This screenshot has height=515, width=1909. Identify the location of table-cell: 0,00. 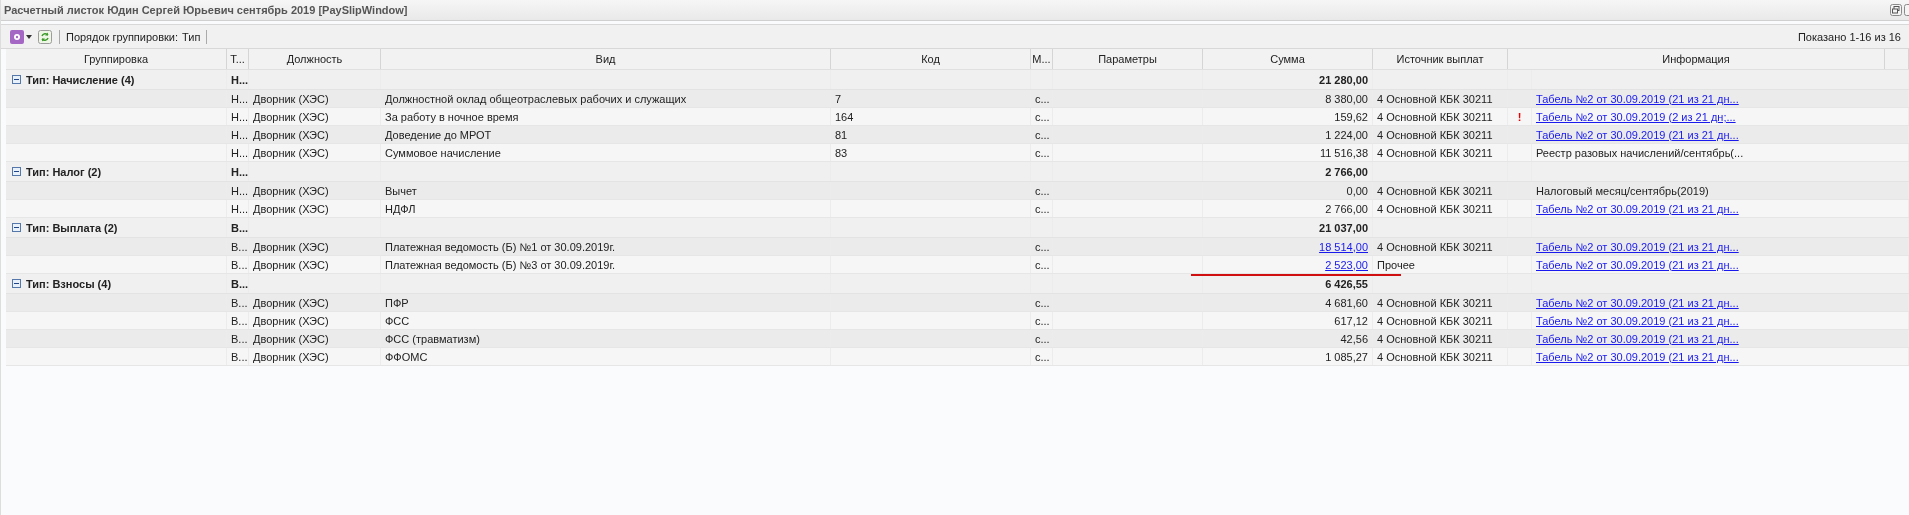
(1357, 190).